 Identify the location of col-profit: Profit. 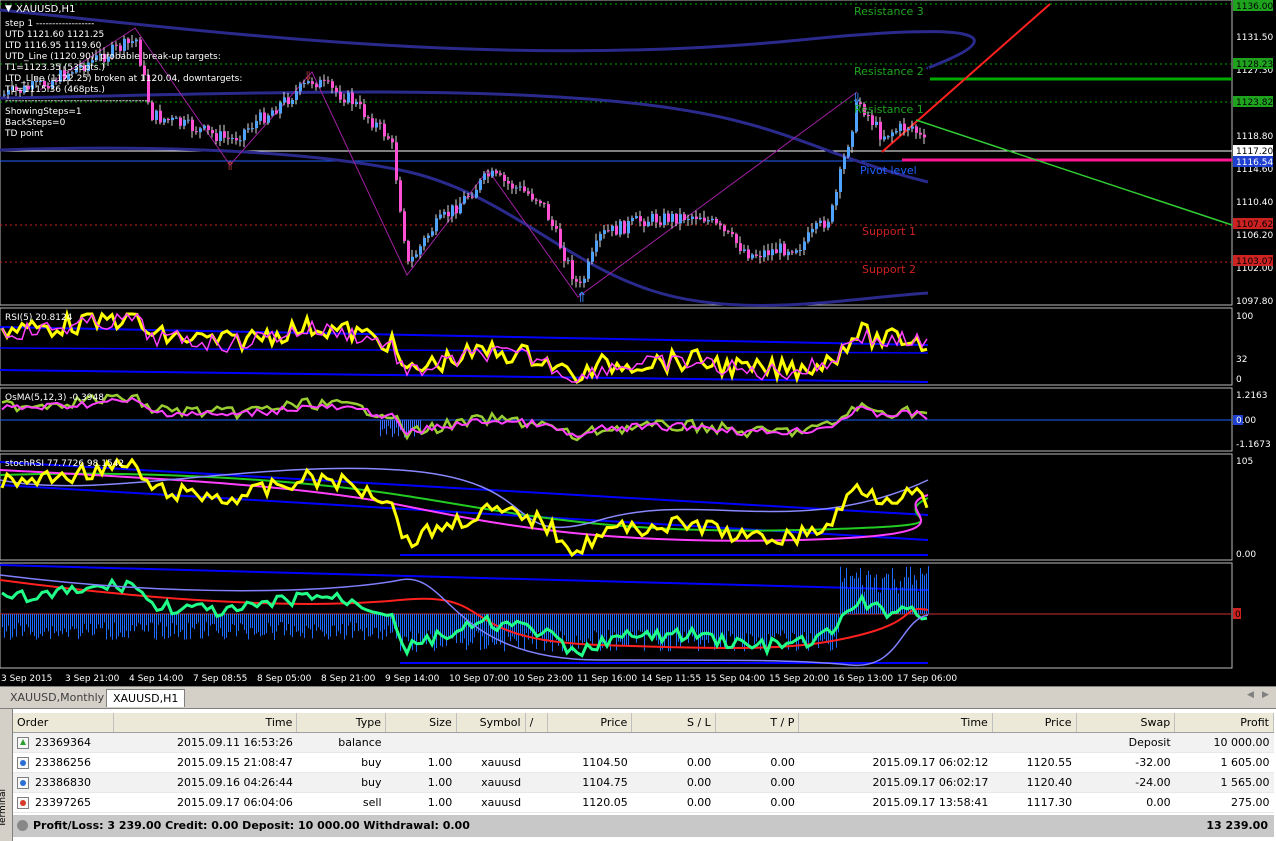
(1224, 723).